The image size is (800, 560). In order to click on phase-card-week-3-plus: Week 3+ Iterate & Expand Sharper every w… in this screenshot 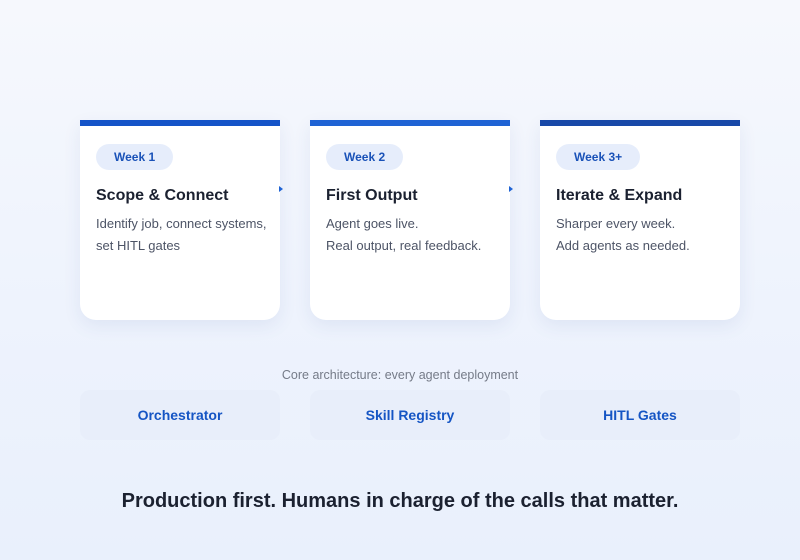, I will do `click(640, 220)`.